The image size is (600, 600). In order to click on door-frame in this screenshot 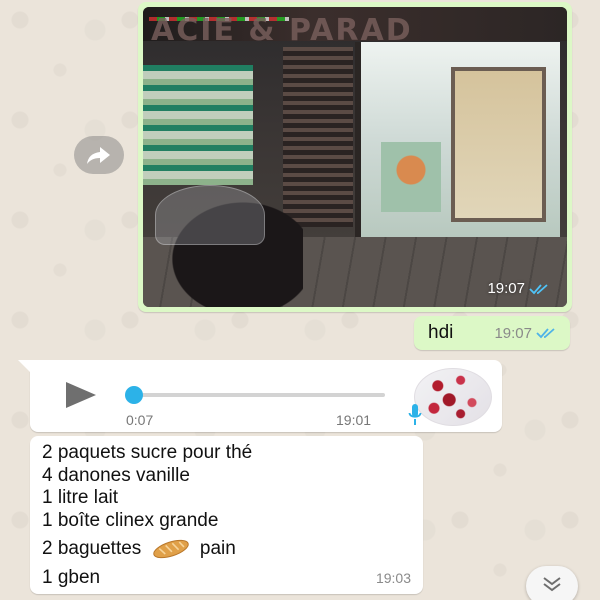, I will do `click(498, 144)`.